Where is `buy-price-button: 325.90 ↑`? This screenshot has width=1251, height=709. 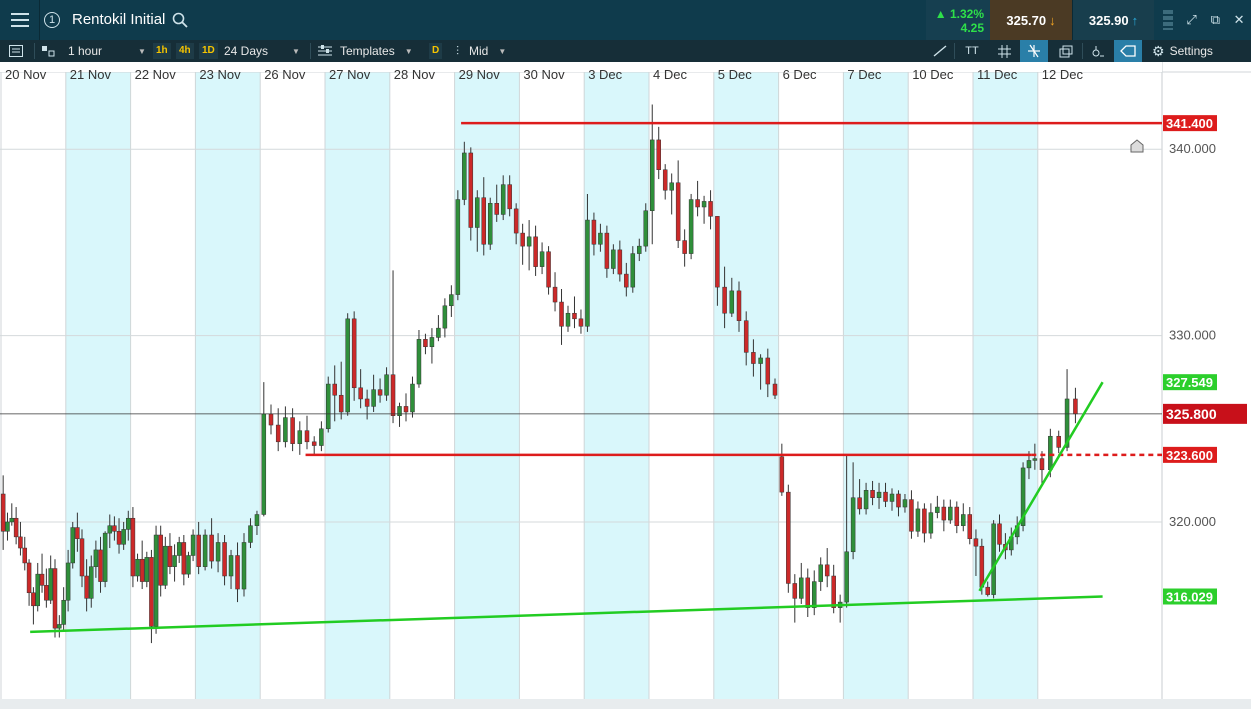 buy-price-button: 325.90 ↑ is located at coordinates (1113, 20).